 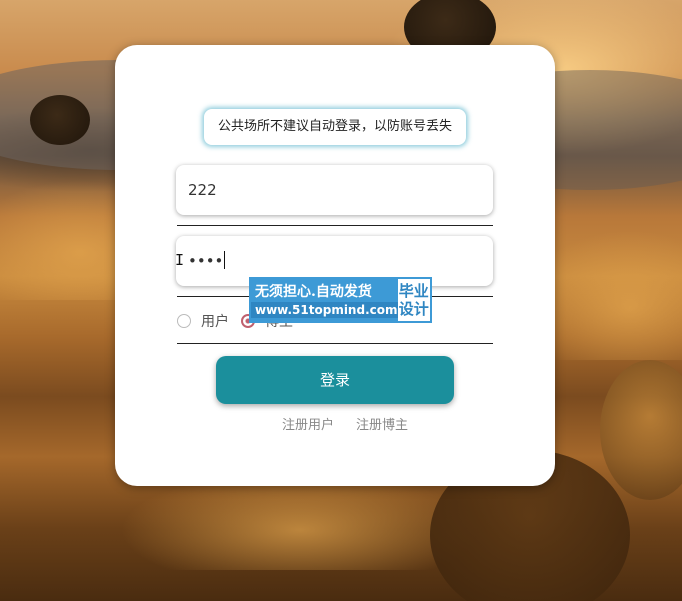 I want to click on watermark-url: www.51topmind.com, so click(x=324, y=310).